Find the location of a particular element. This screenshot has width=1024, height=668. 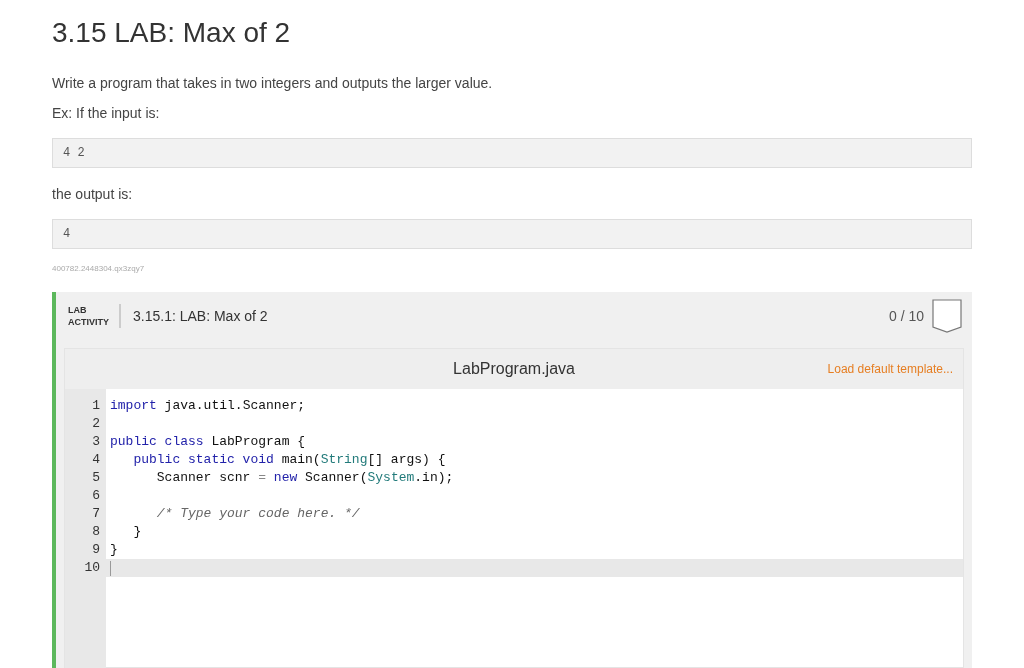

code-row: 5 Scanner scnr = new Scanner(System.in); is located at coordinates (514, 478).